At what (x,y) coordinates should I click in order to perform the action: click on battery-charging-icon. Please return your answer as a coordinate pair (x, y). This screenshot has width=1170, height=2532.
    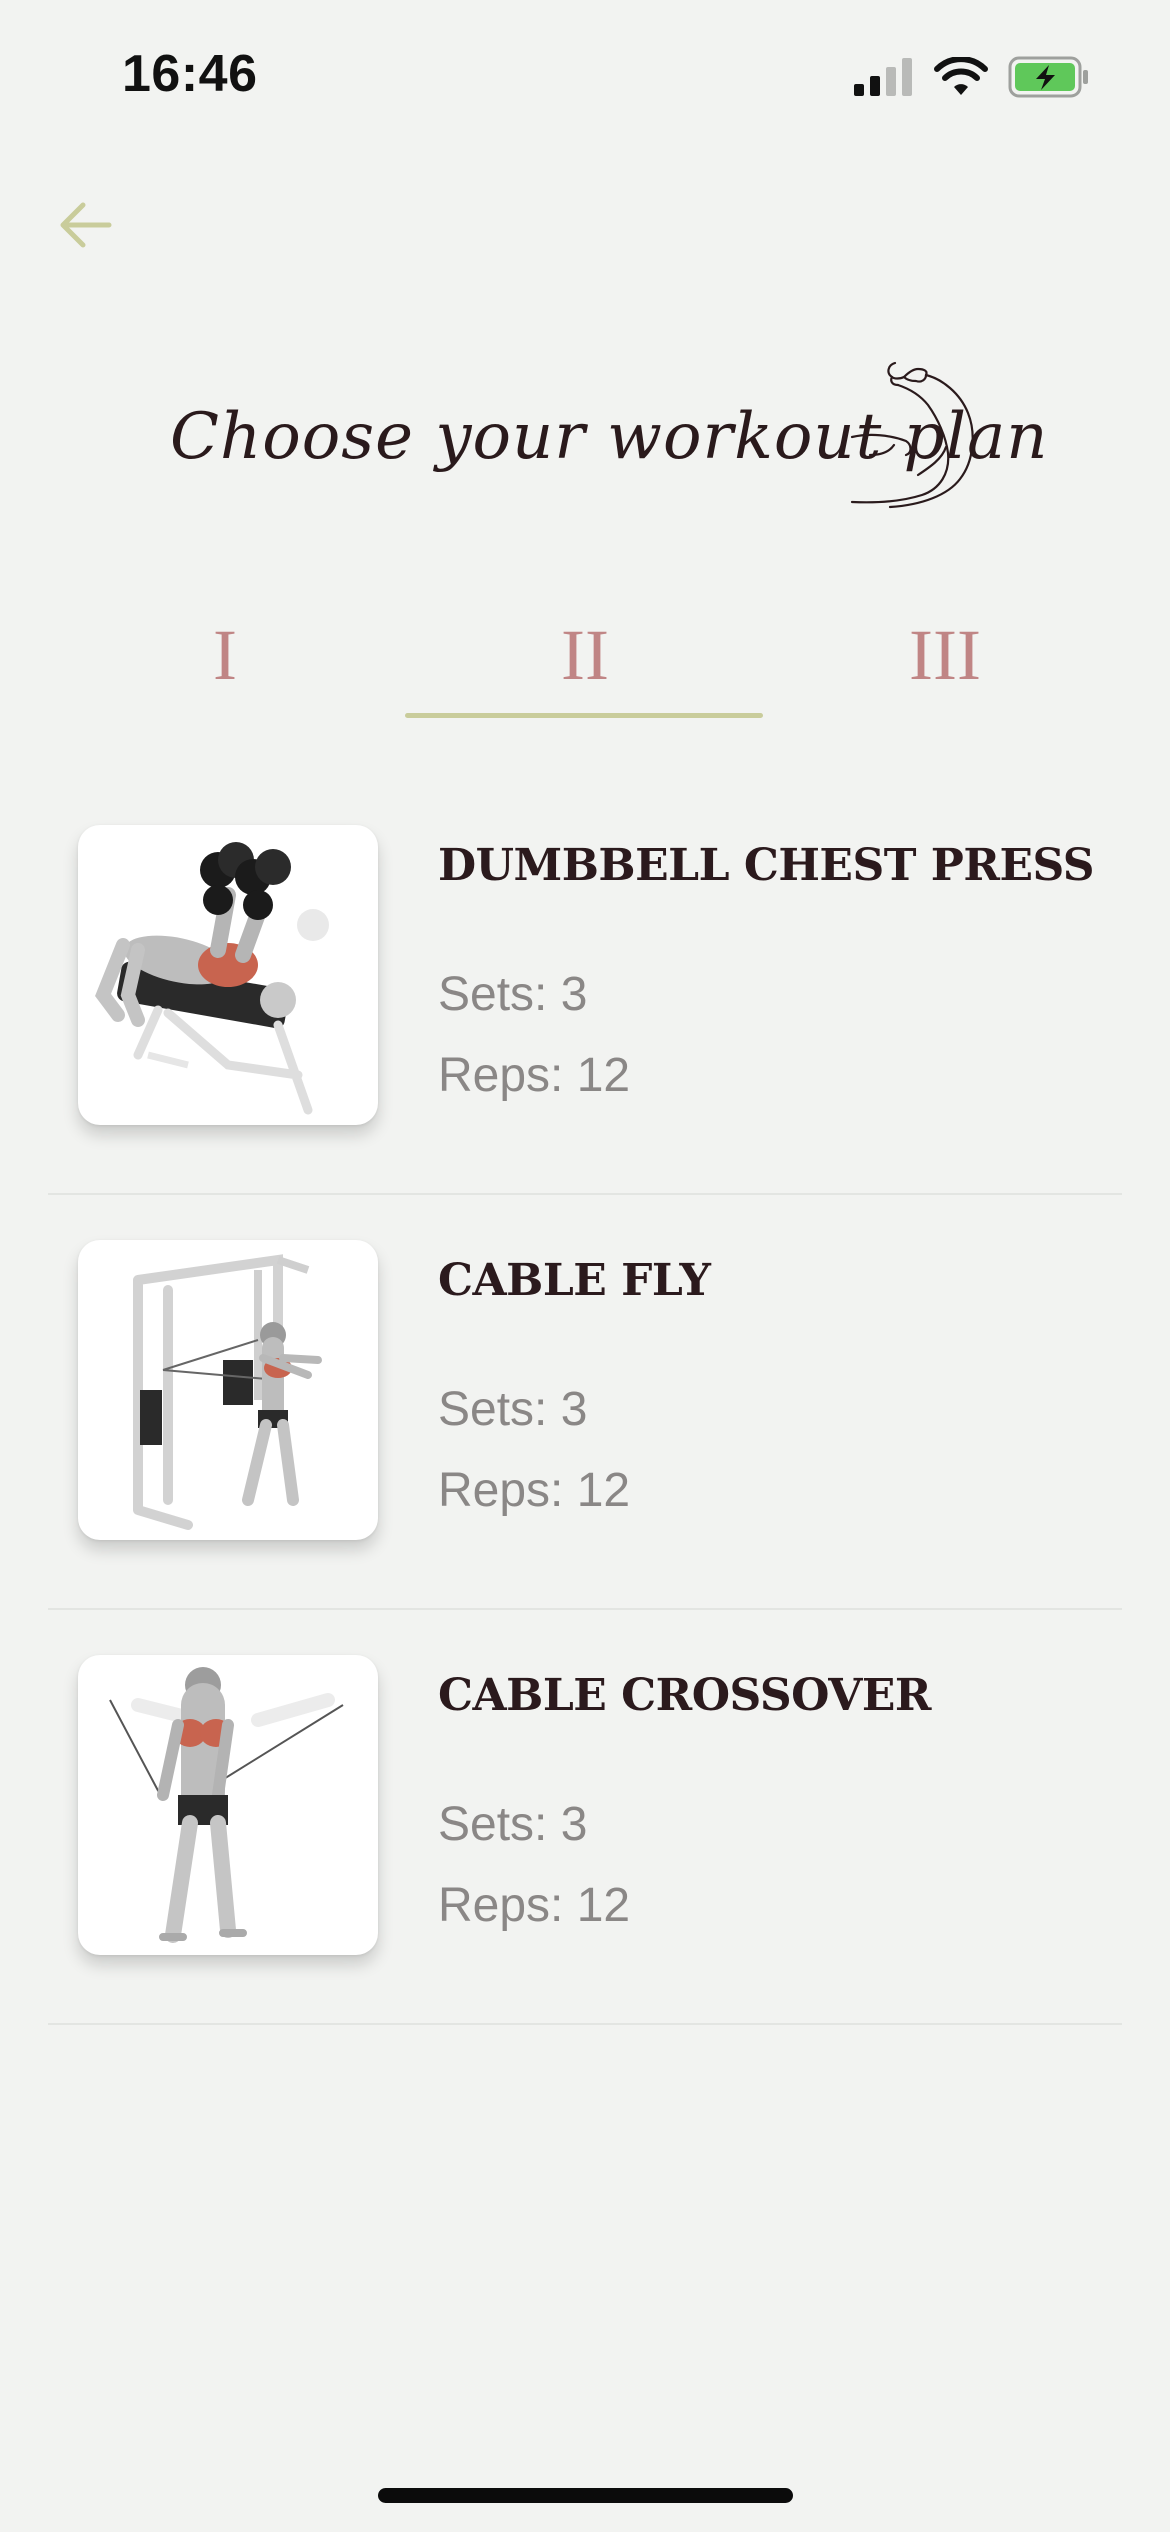
    Looking at the image, I should click on (1048, 77).